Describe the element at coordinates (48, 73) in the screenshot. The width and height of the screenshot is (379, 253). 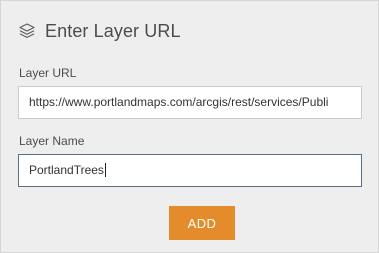
I see `layer-url-label: Layer URL` at that location.